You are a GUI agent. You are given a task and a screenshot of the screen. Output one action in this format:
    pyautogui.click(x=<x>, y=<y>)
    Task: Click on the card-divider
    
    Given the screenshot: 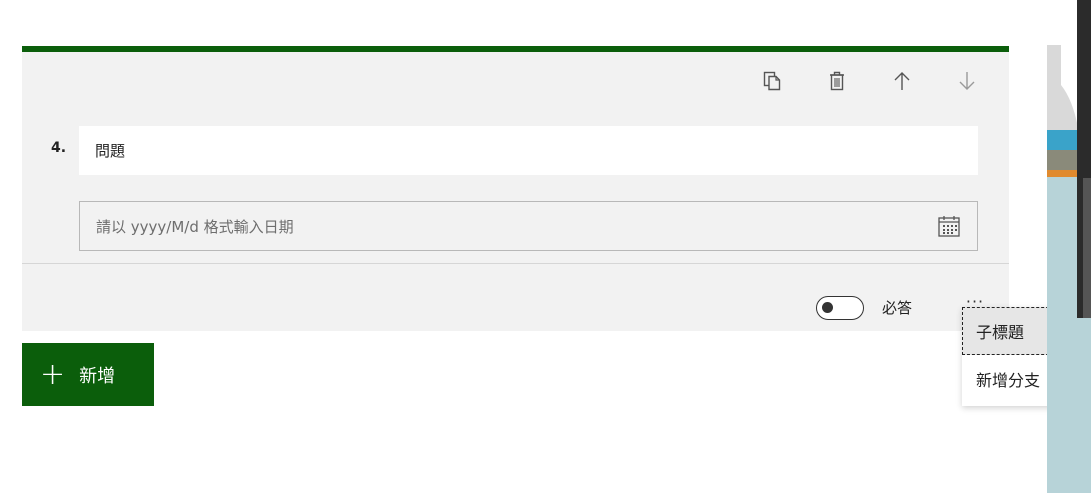 What is the action you would take?
    pyautogui.click(x=515, y=263)
    